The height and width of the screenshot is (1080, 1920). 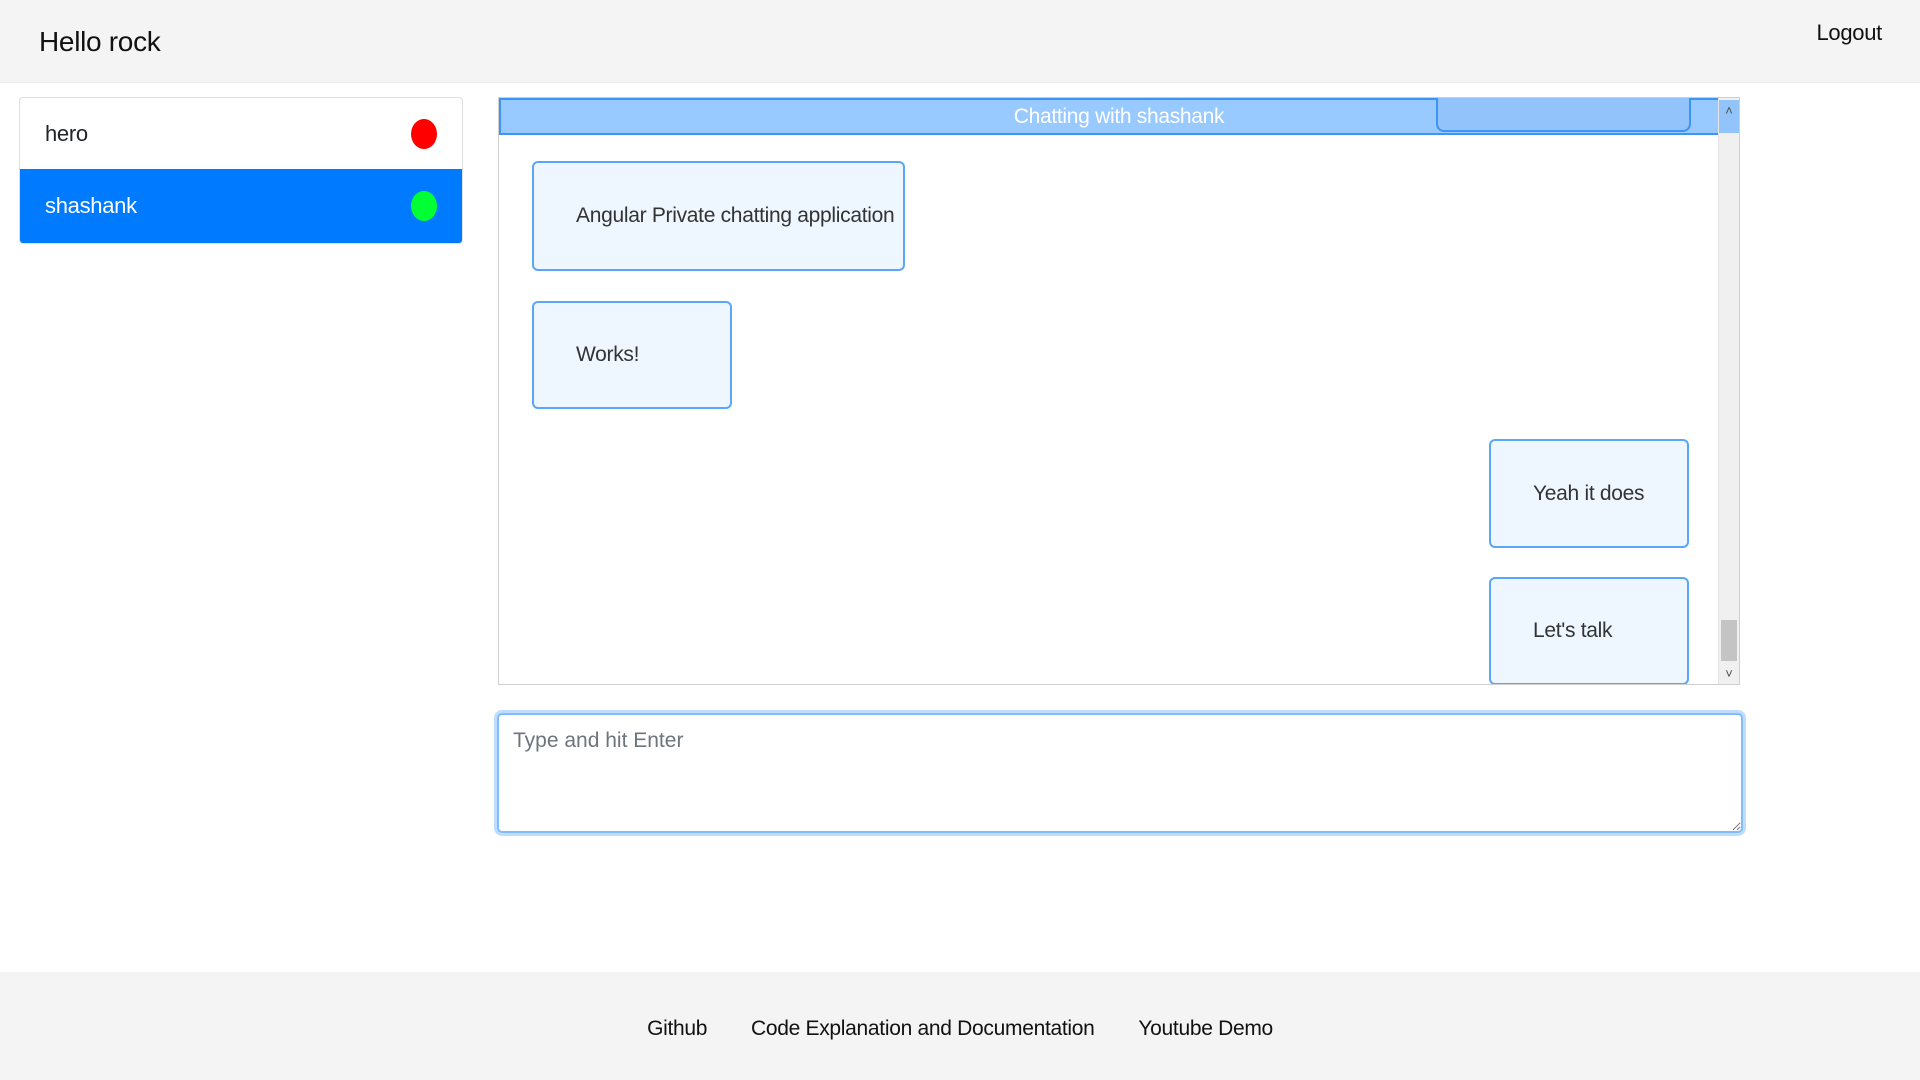 I want to click on message-bubble-sent: Yeah it does, so click(x=1589, y=493).